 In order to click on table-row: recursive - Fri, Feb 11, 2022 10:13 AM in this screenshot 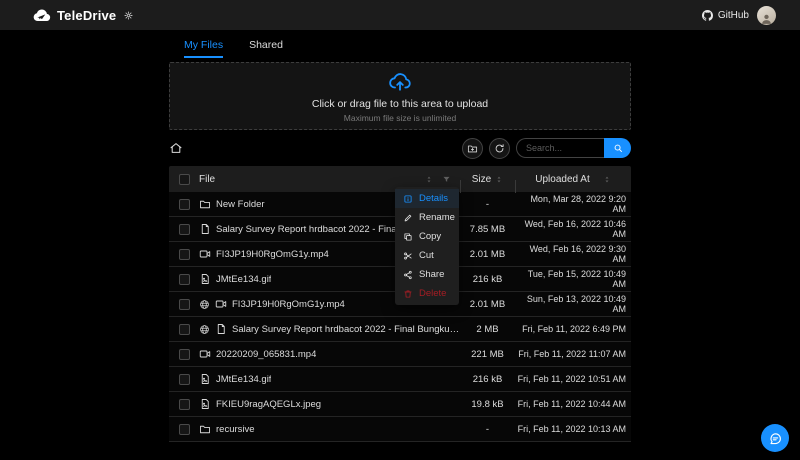, I will do `click(400, 429)`.